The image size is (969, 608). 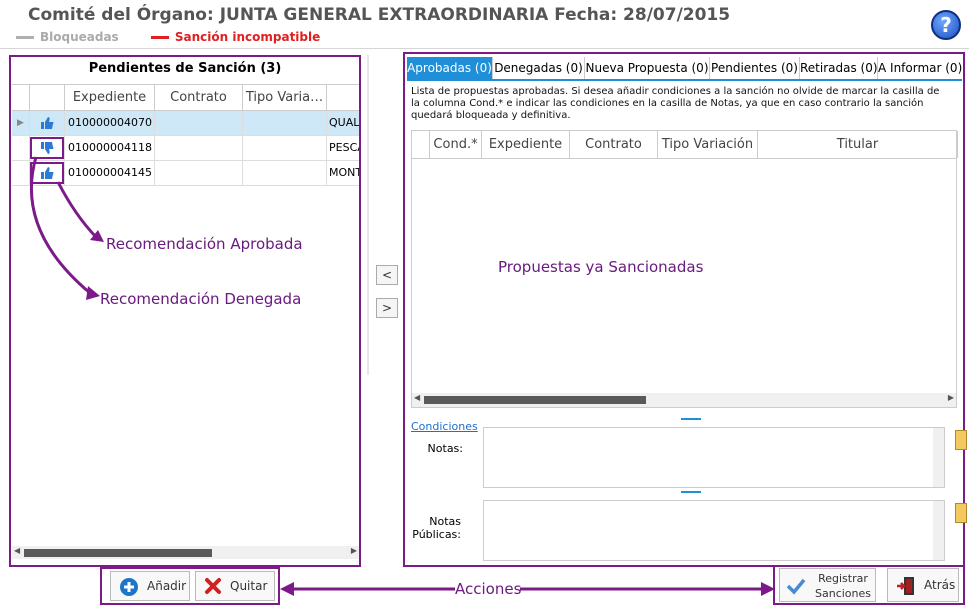 I want to click on horizontal-scrollbar: ◀ ▶, so click(x=684, y=400).